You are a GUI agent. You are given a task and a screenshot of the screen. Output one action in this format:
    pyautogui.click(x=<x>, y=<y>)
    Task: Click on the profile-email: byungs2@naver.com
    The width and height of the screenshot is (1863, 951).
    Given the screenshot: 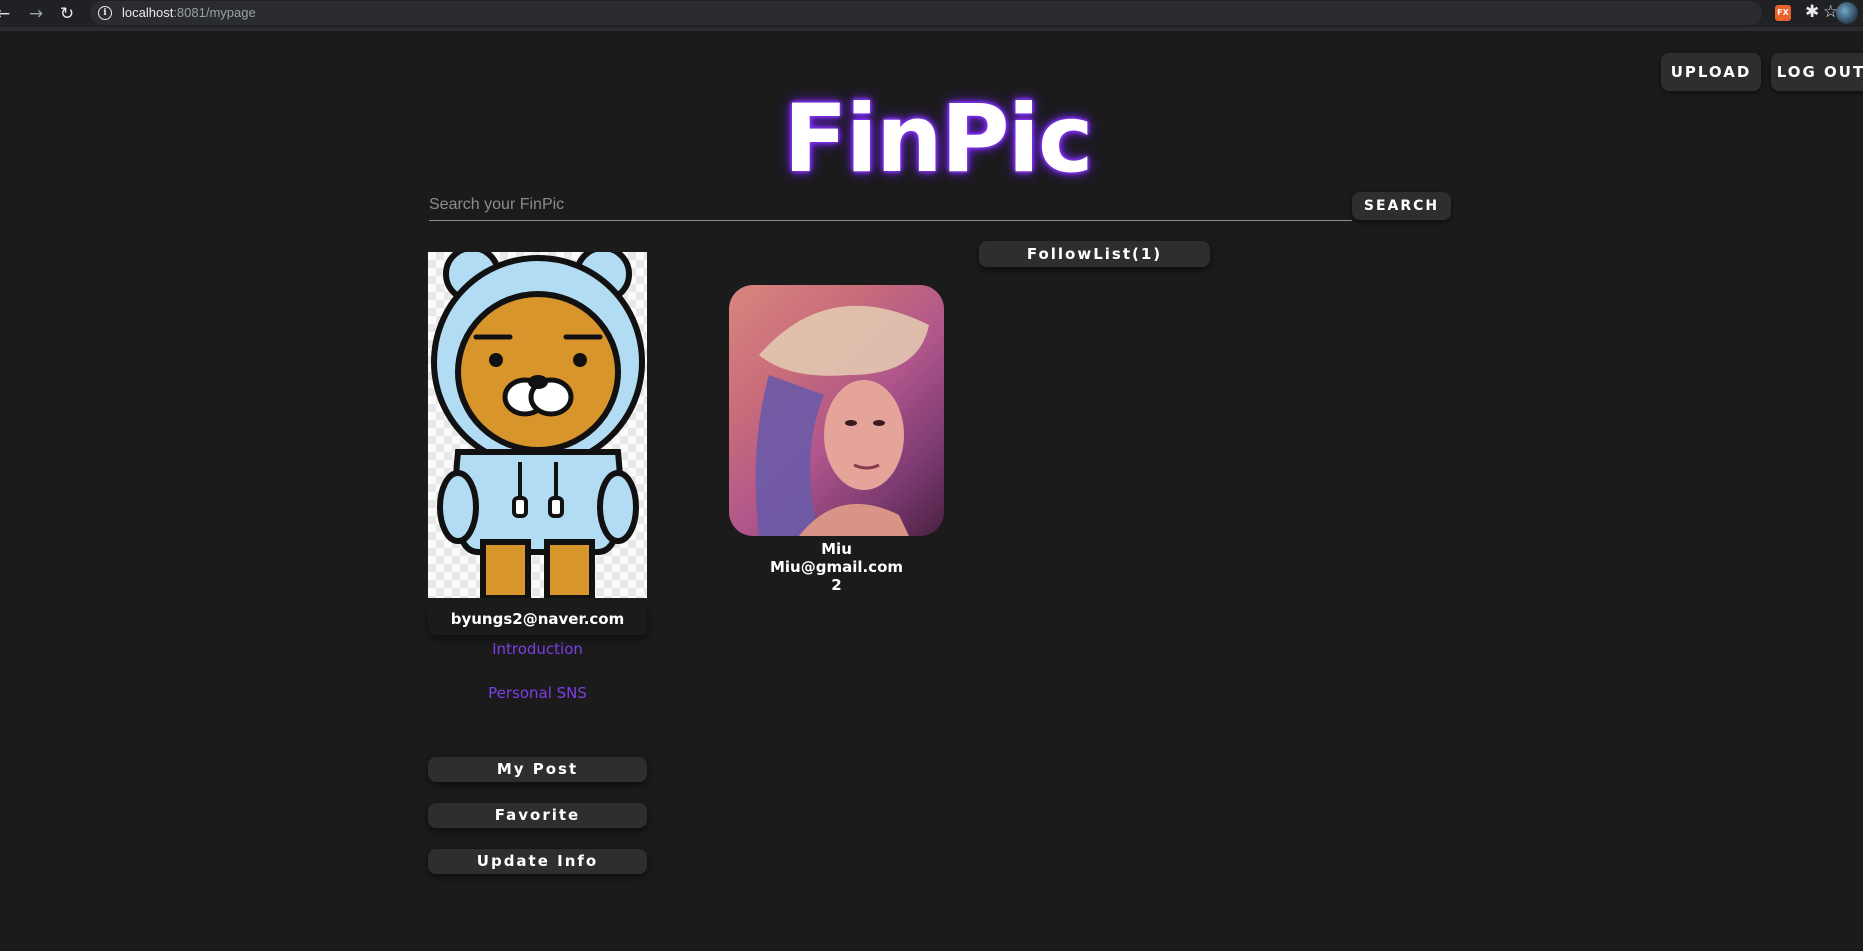 What is the action you would take?
    pyautogui.click(x=537, y=619)
    